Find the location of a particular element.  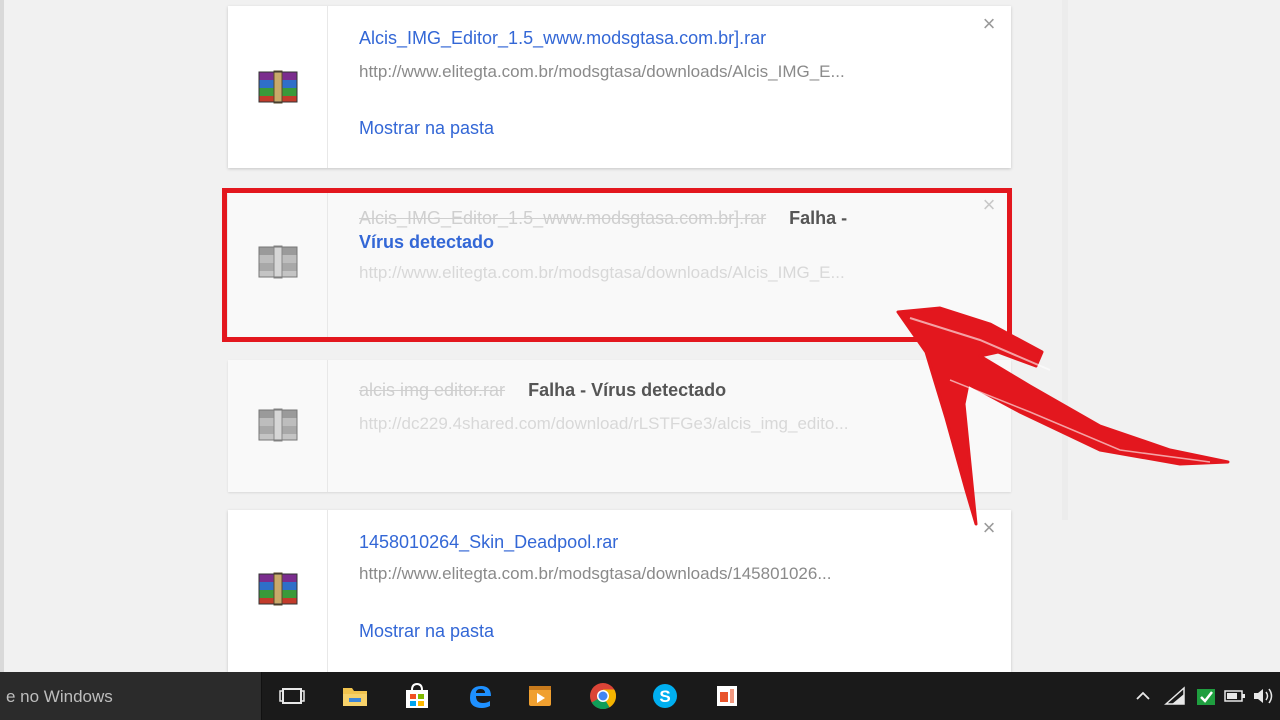

left-border is located at coordinates (2, 336).